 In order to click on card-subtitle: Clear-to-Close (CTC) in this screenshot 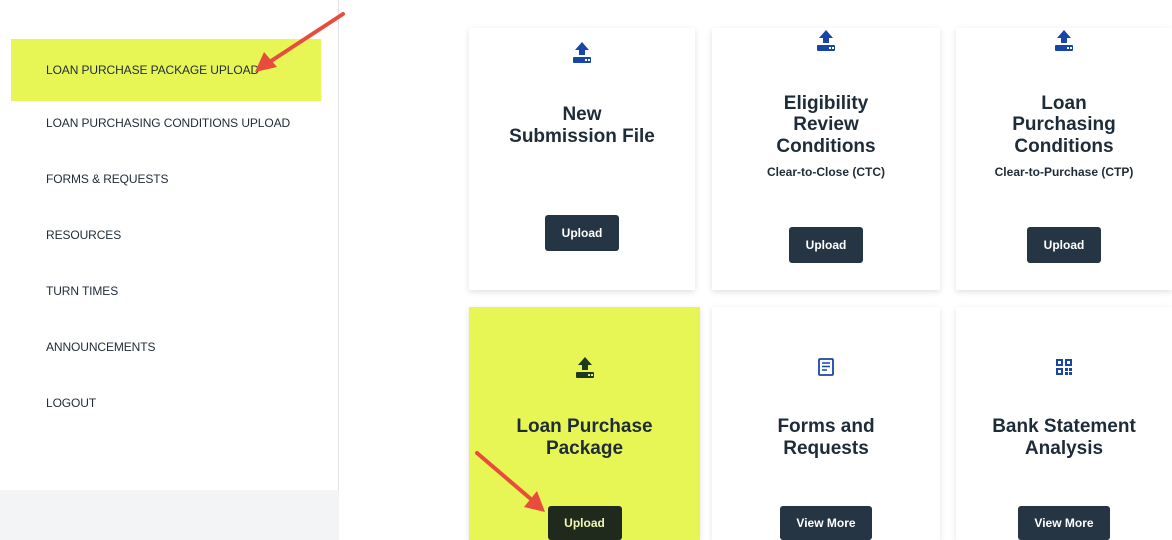, I will do `click(825, 172)`.